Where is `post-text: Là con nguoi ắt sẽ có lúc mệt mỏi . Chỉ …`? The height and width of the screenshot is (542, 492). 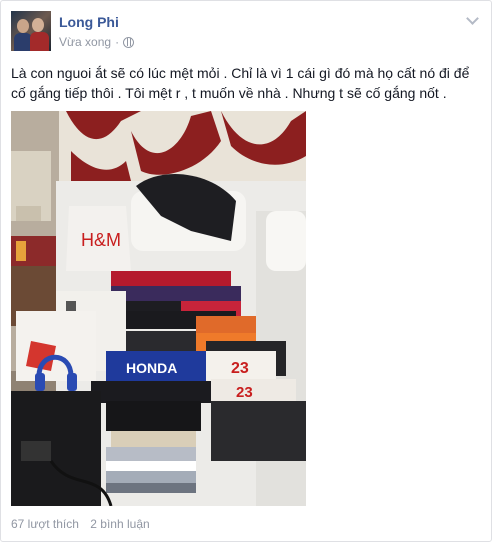
post-text: Là con nguoi ắt sẽ có lúc mệt mỏi . Chỉ … is located at coordinates (240, 83).